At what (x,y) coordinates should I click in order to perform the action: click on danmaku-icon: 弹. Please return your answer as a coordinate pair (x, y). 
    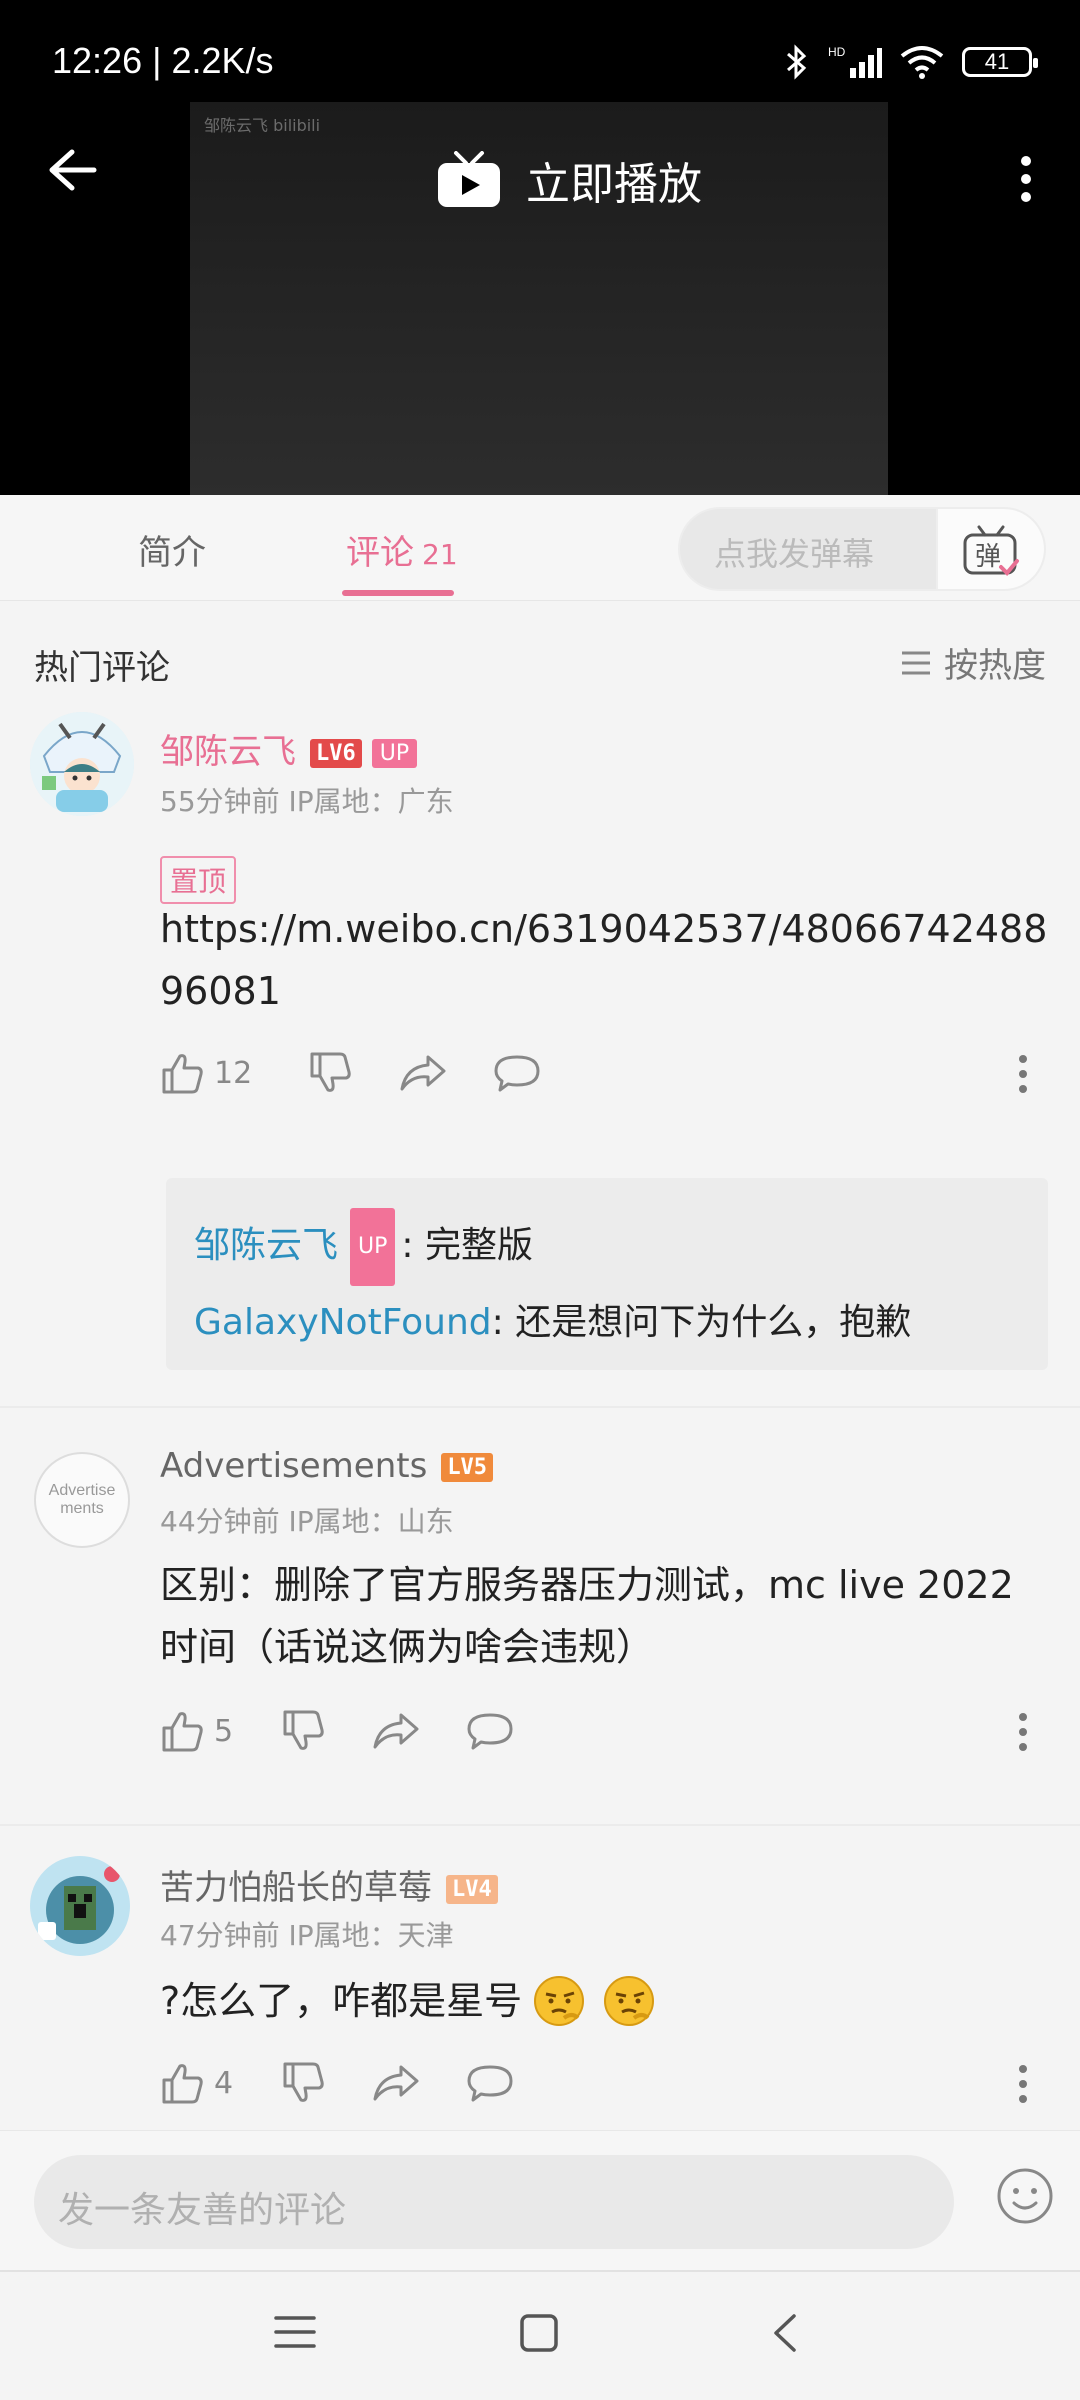
    Looking at the image, I should click on (991, 550).